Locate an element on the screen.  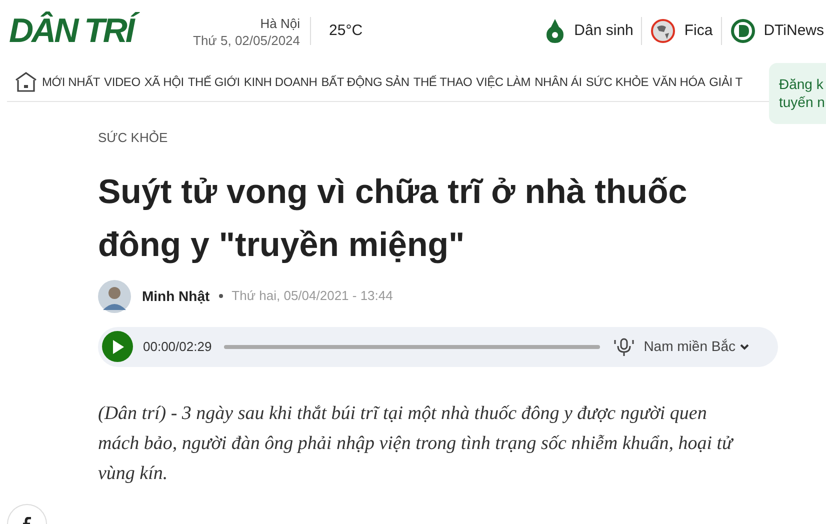
audio-progress-track is located at coordinates (412, 346).